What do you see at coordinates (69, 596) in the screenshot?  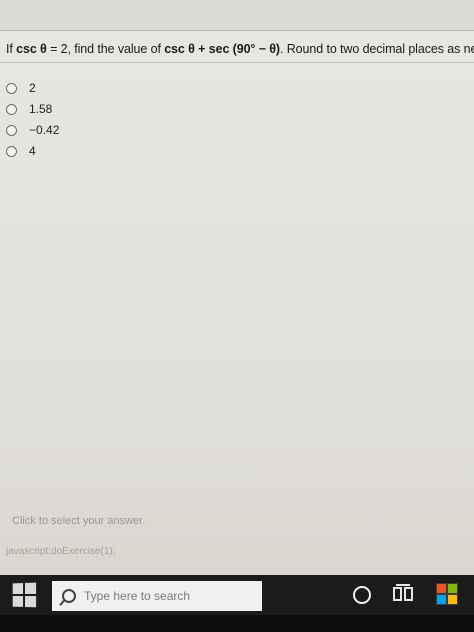 I see `search-icon` at bounding box center [69, 596].